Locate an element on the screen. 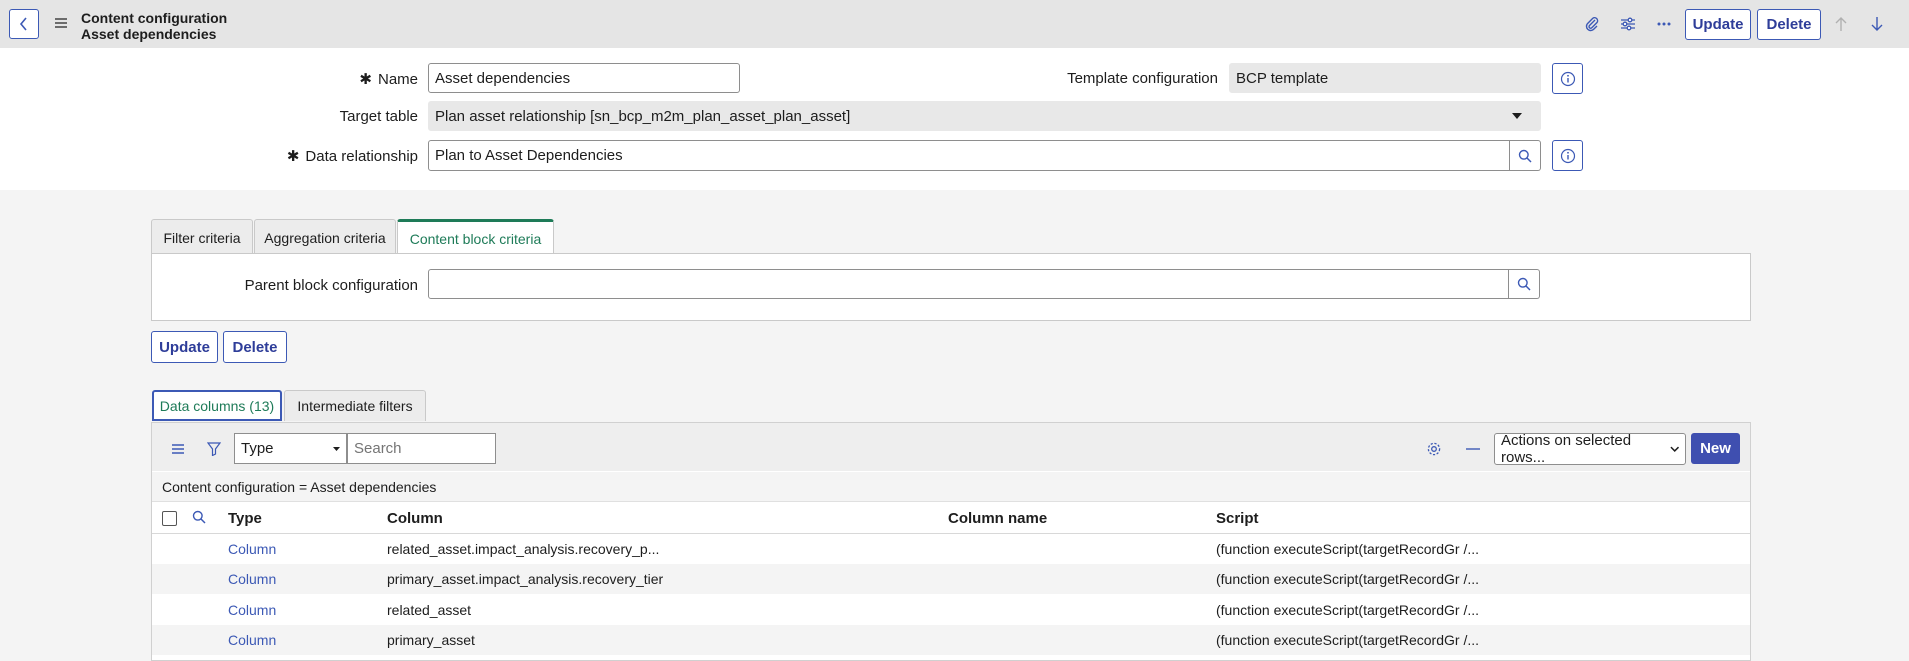 The image size is (1909, 661). arrow-down-icon is located at coordinates (1877, 24).